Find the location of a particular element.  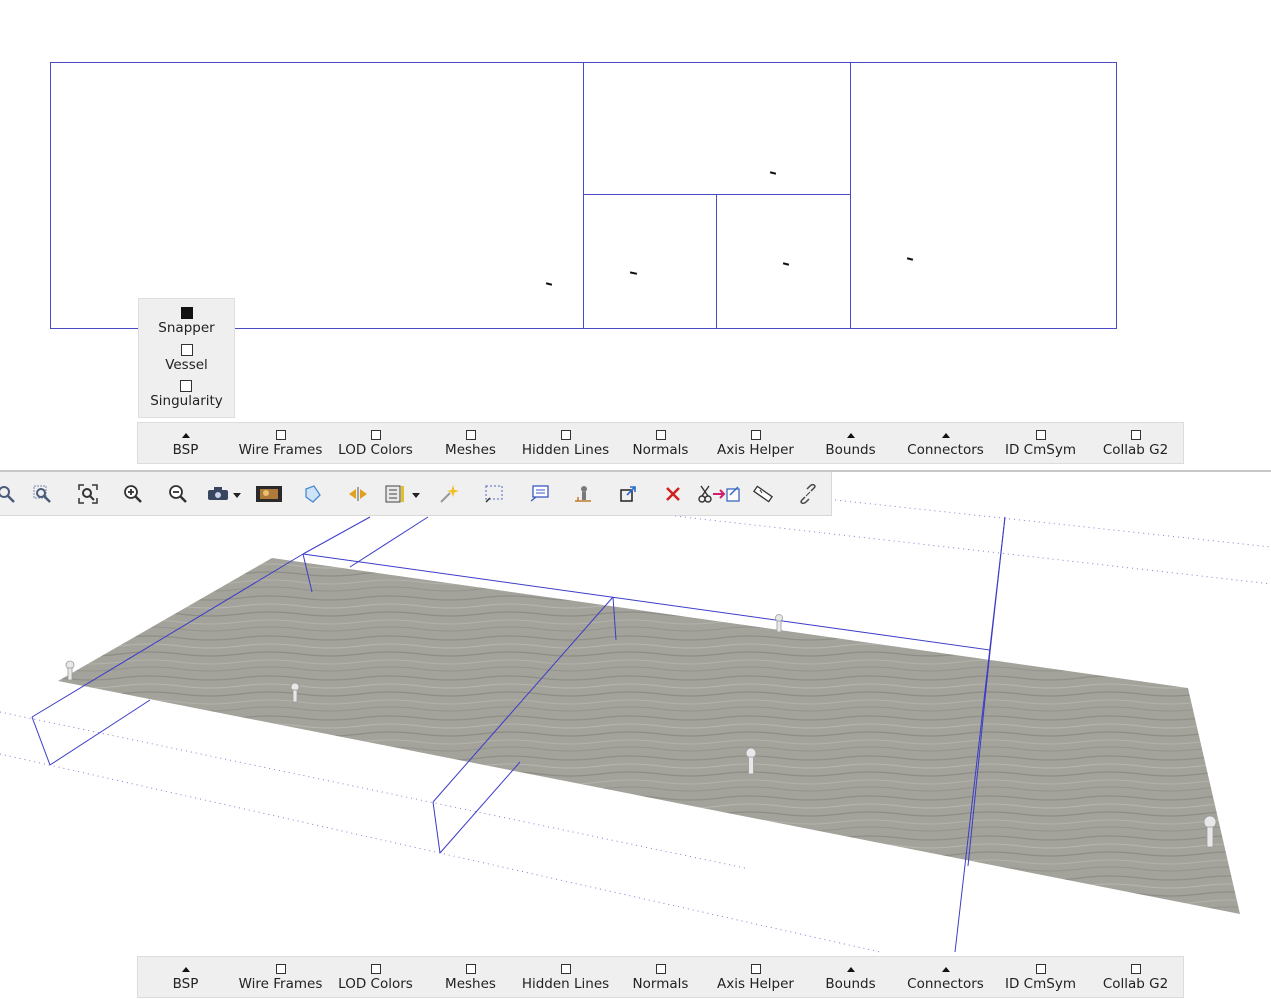

layer-label: Snapper is located at coordinates (186, 328).